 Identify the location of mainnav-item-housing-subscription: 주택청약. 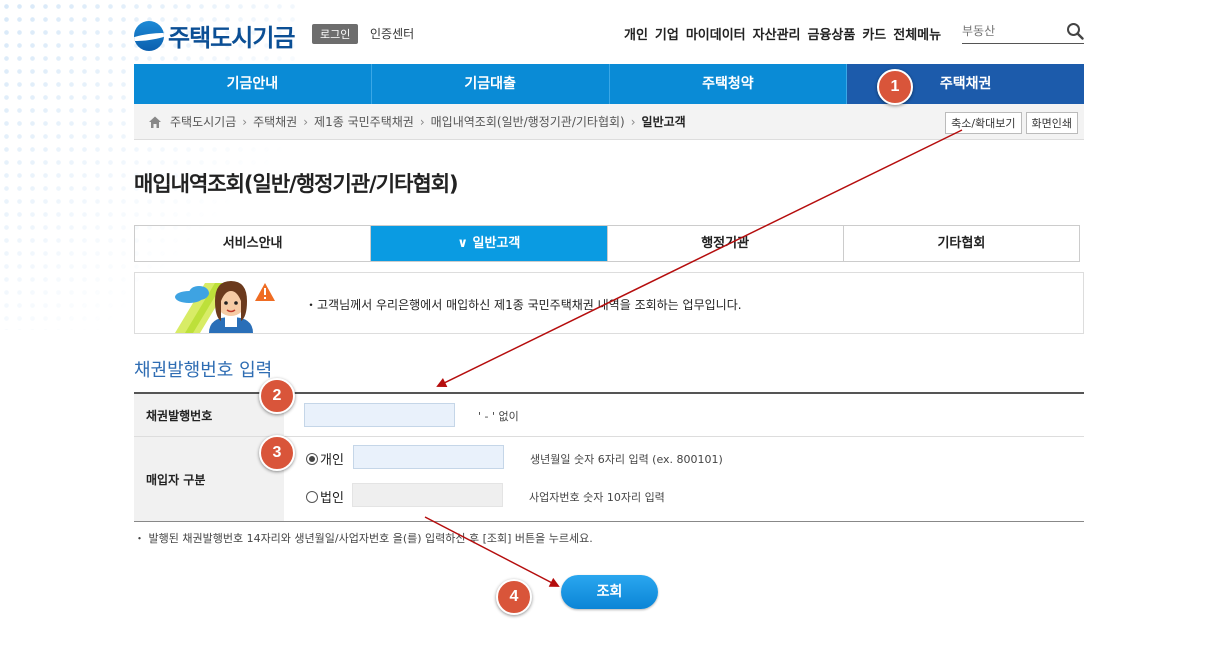
(729, 84).